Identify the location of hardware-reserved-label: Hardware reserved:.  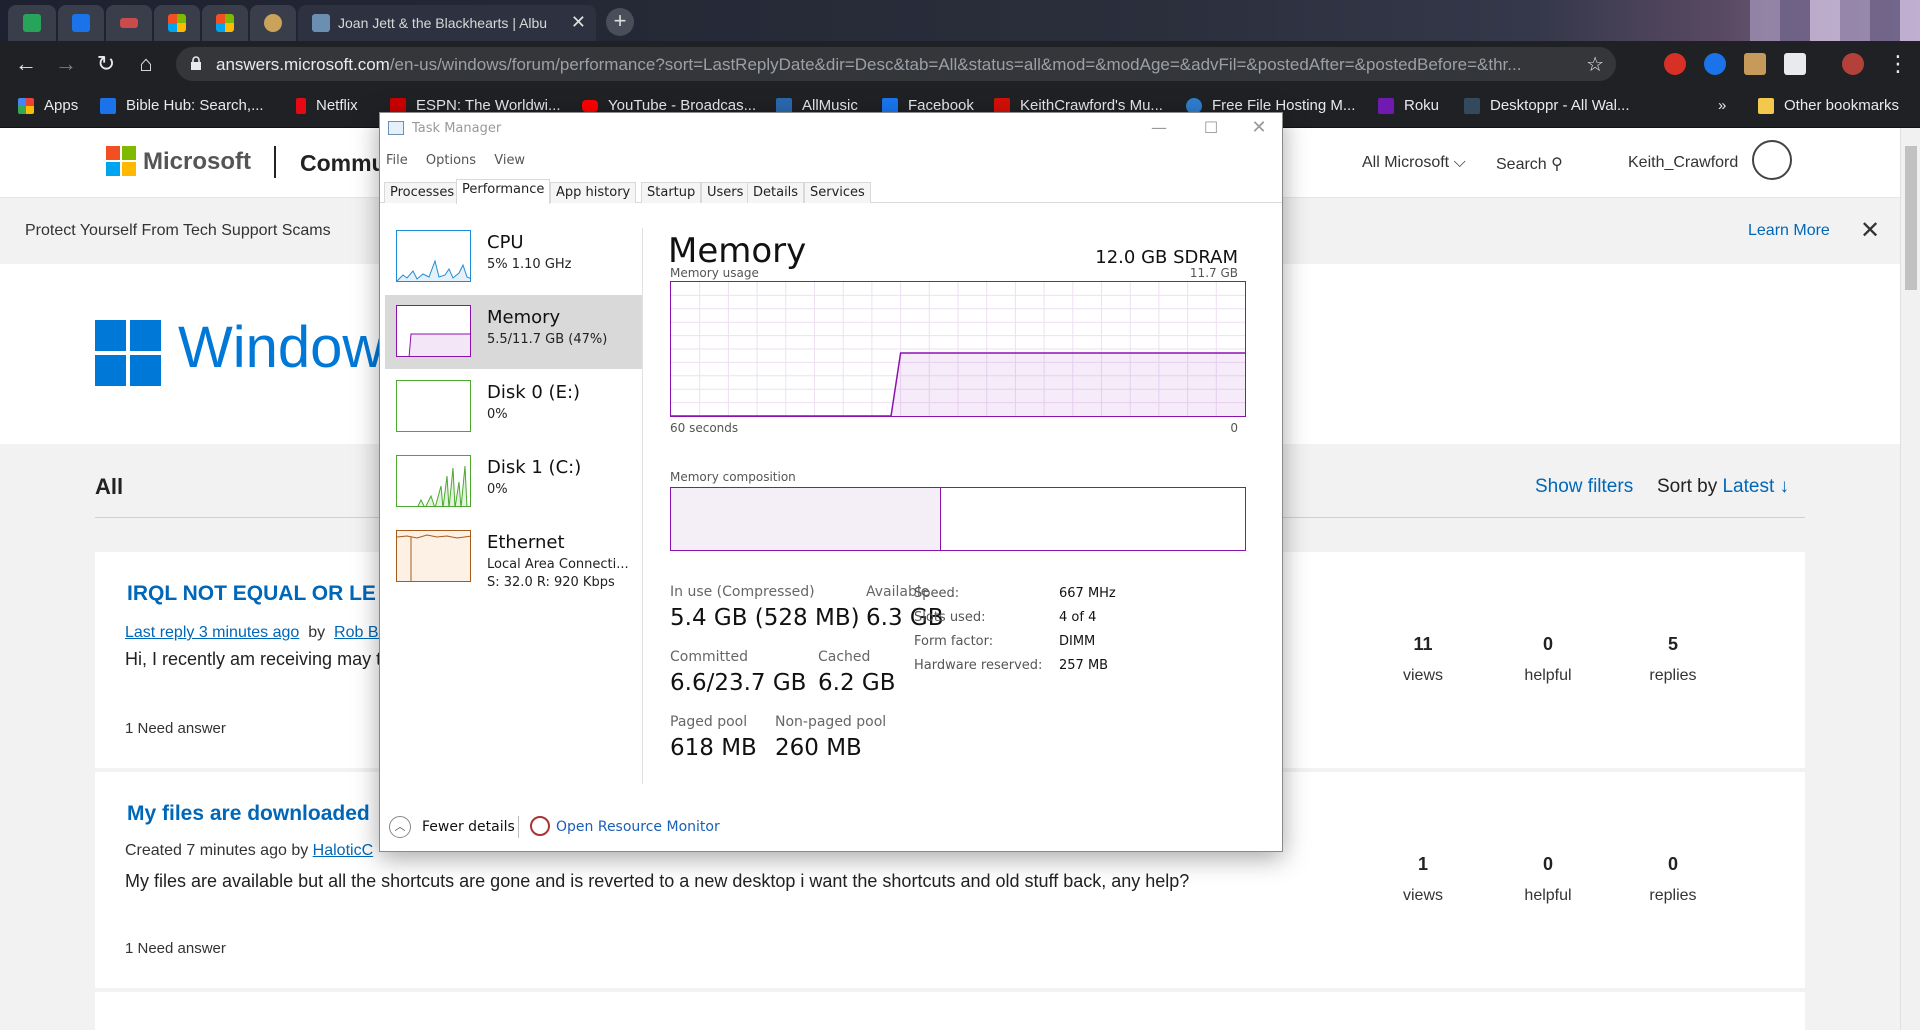
(978, 665).